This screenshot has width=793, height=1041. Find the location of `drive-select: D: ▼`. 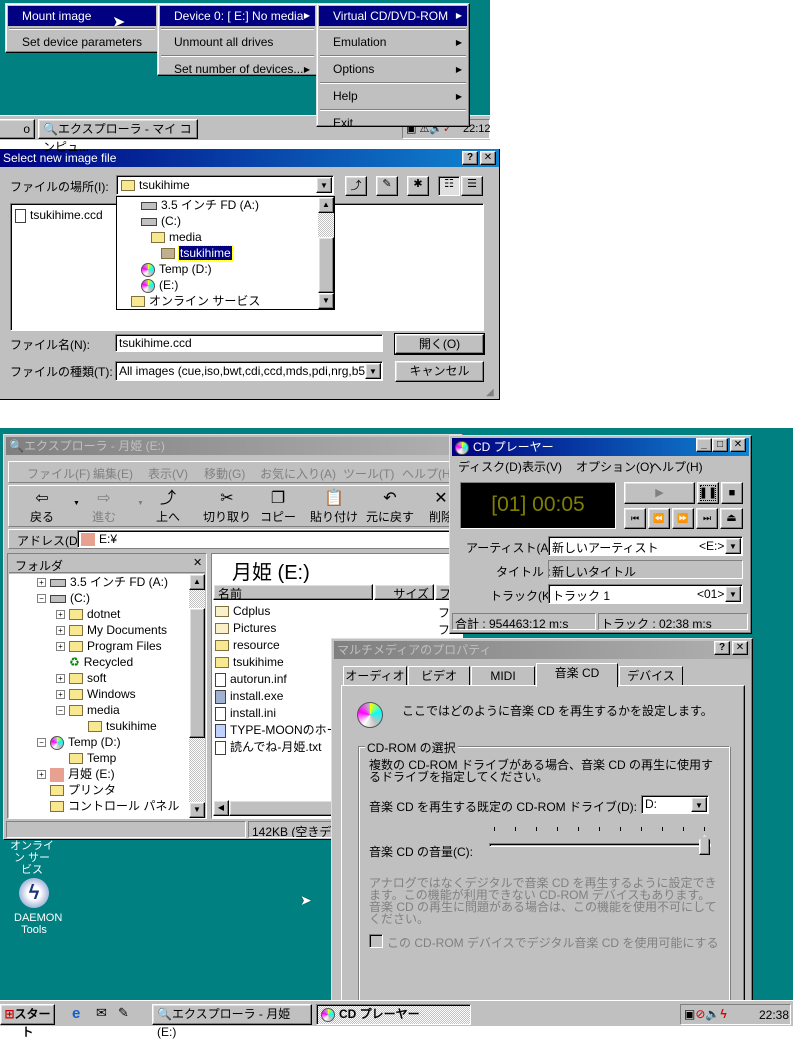

drive-select: D: ▼ is located at coordinates (675, 804).